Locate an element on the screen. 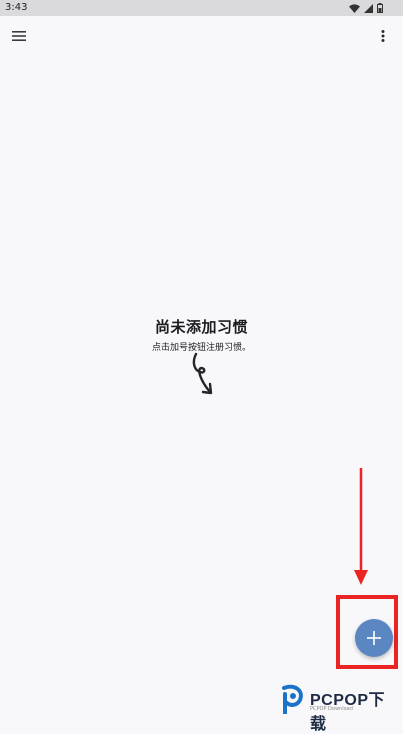 Image resolution: width=403 pixels, height=734 pixels. status-icons is located at coordinates (366, 8).